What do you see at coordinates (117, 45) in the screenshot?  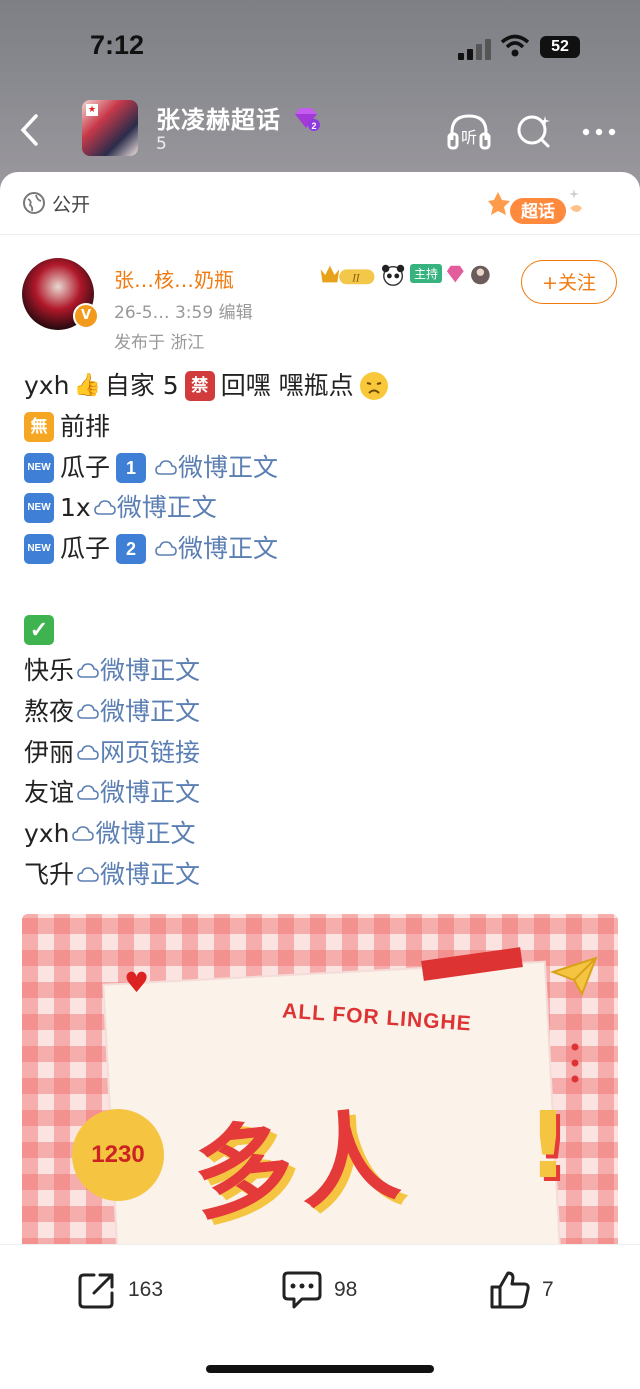 I see `status-time: 7:12` at bounding box center [117, 45].